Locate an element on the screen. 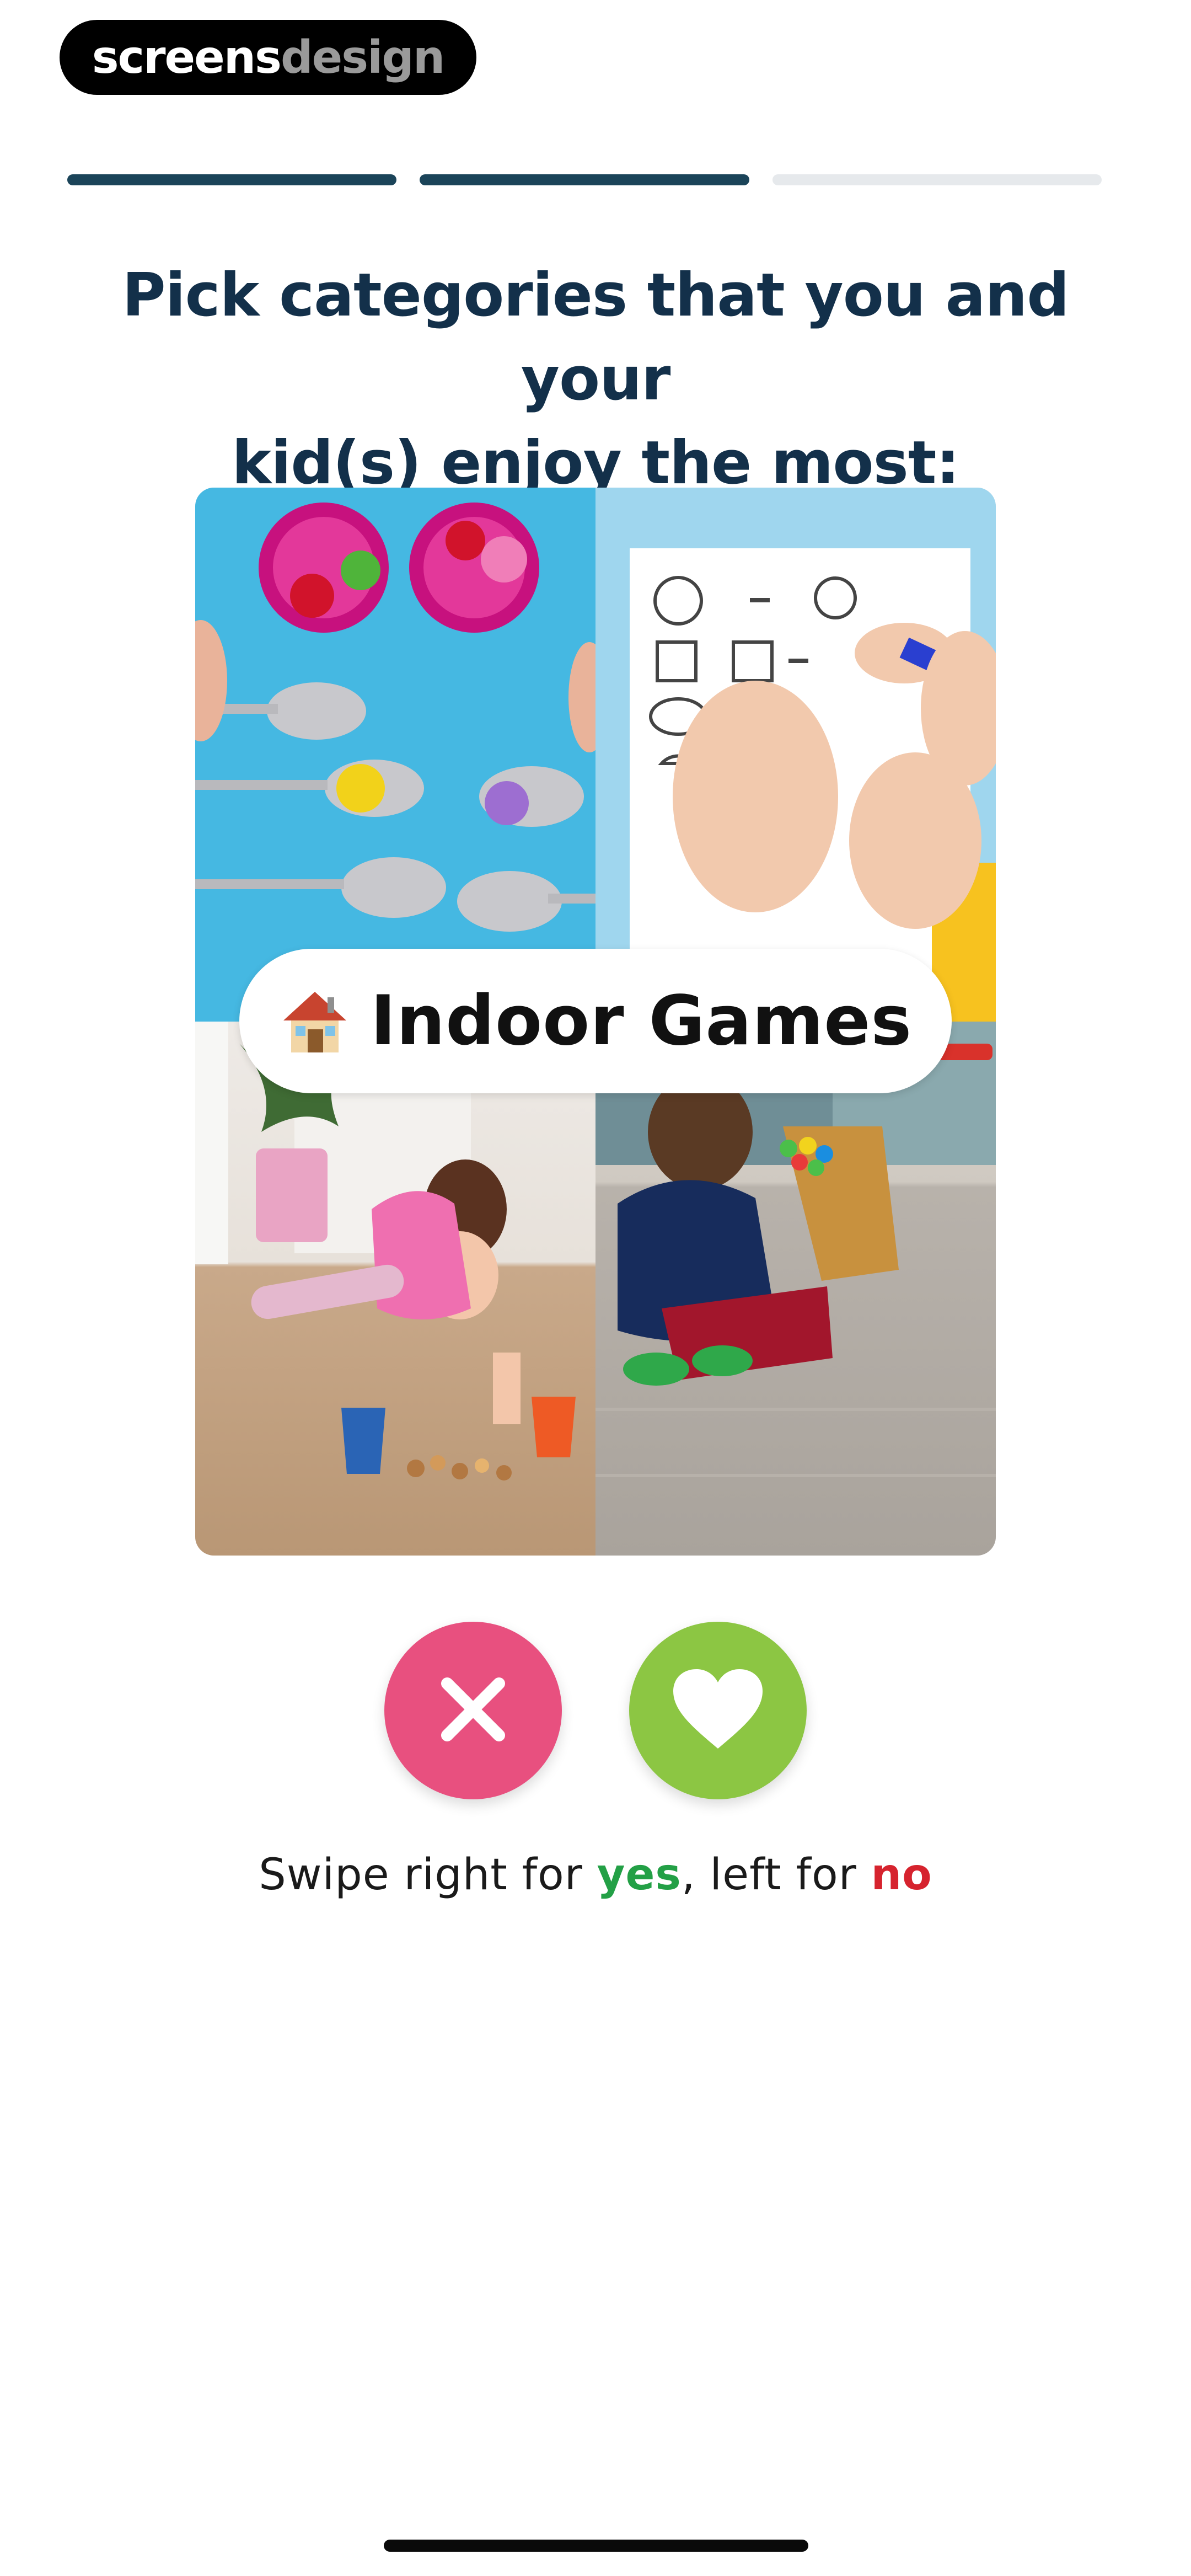 Image resolution: width=1191 pixels, height=2576 pixels. dislike-button is located at coordinates (473, 1710).